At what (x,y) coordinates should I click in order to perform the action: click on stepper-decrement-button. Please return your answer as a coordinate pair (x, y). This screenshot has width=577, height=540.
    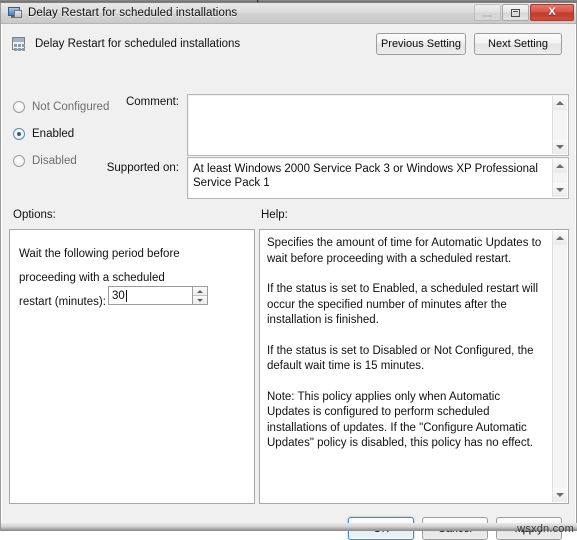
    Looking at the image, I should click on (200, 299).